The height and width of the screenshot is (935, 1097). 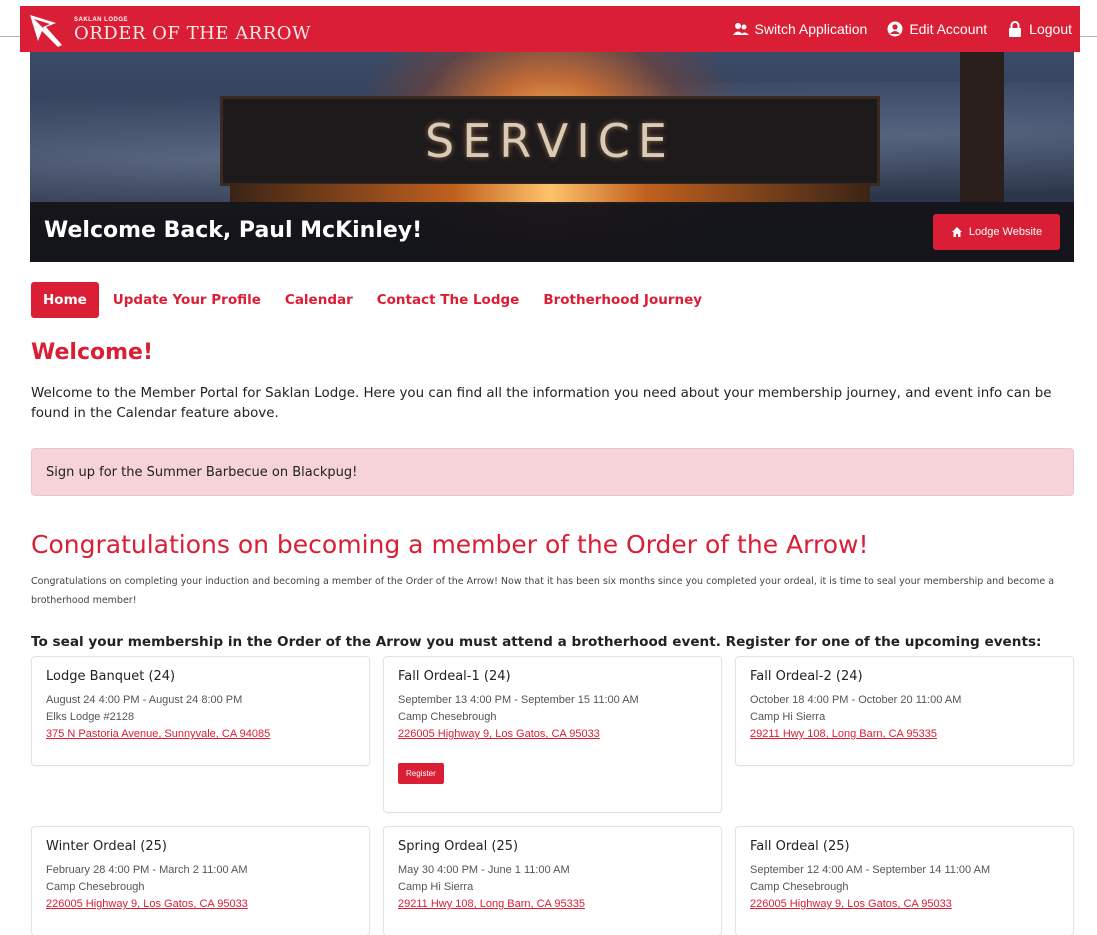 I want to click on switch-application-link: Switch Application, so click(x=800, y=29).